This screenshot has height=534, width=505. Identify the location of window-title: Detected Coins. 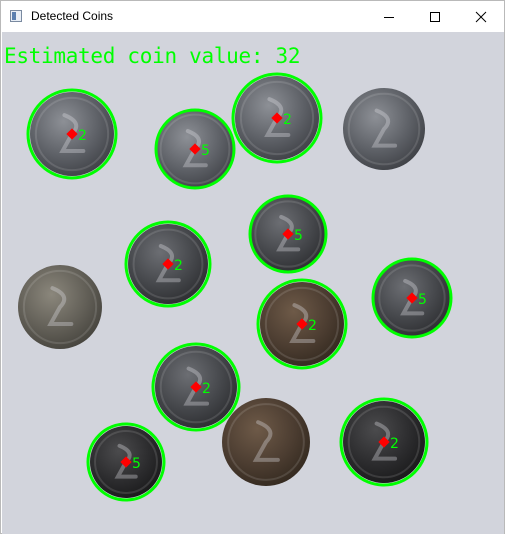
(72, 16).